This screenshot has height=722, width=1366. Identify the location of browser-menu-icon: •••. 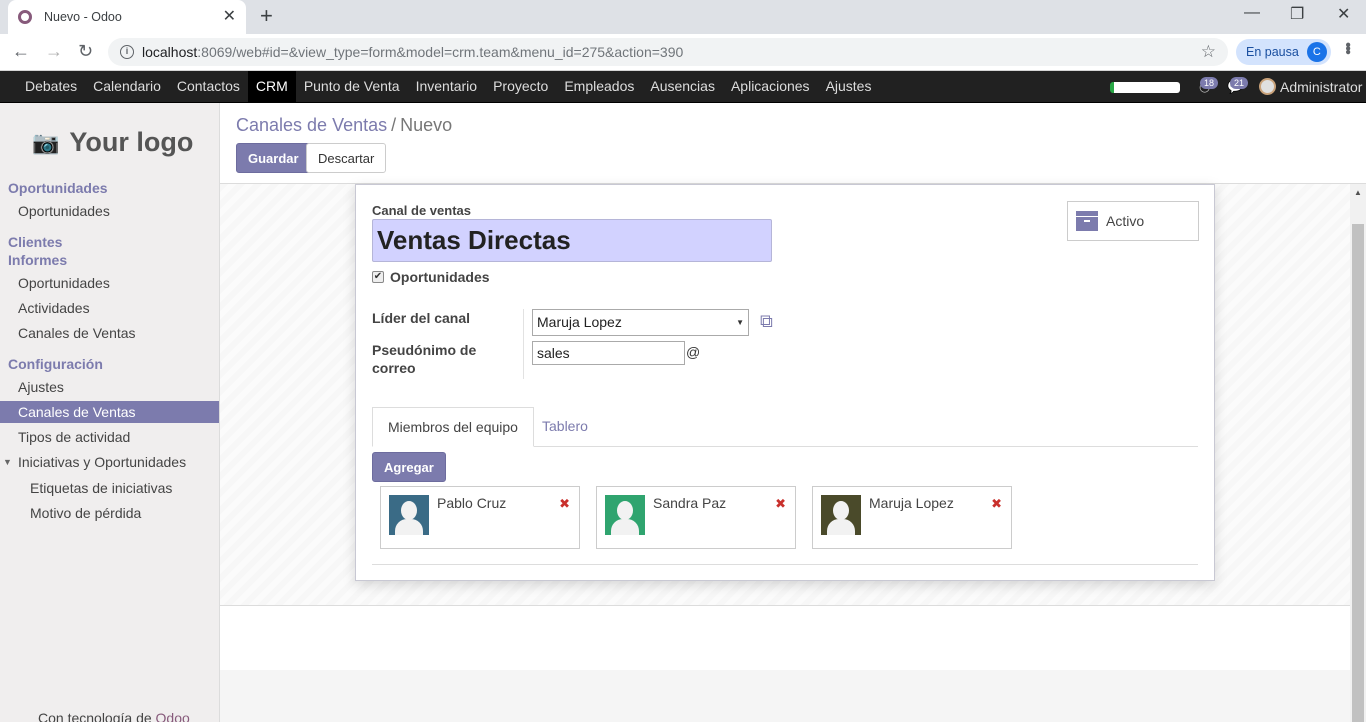
(1347, 47).